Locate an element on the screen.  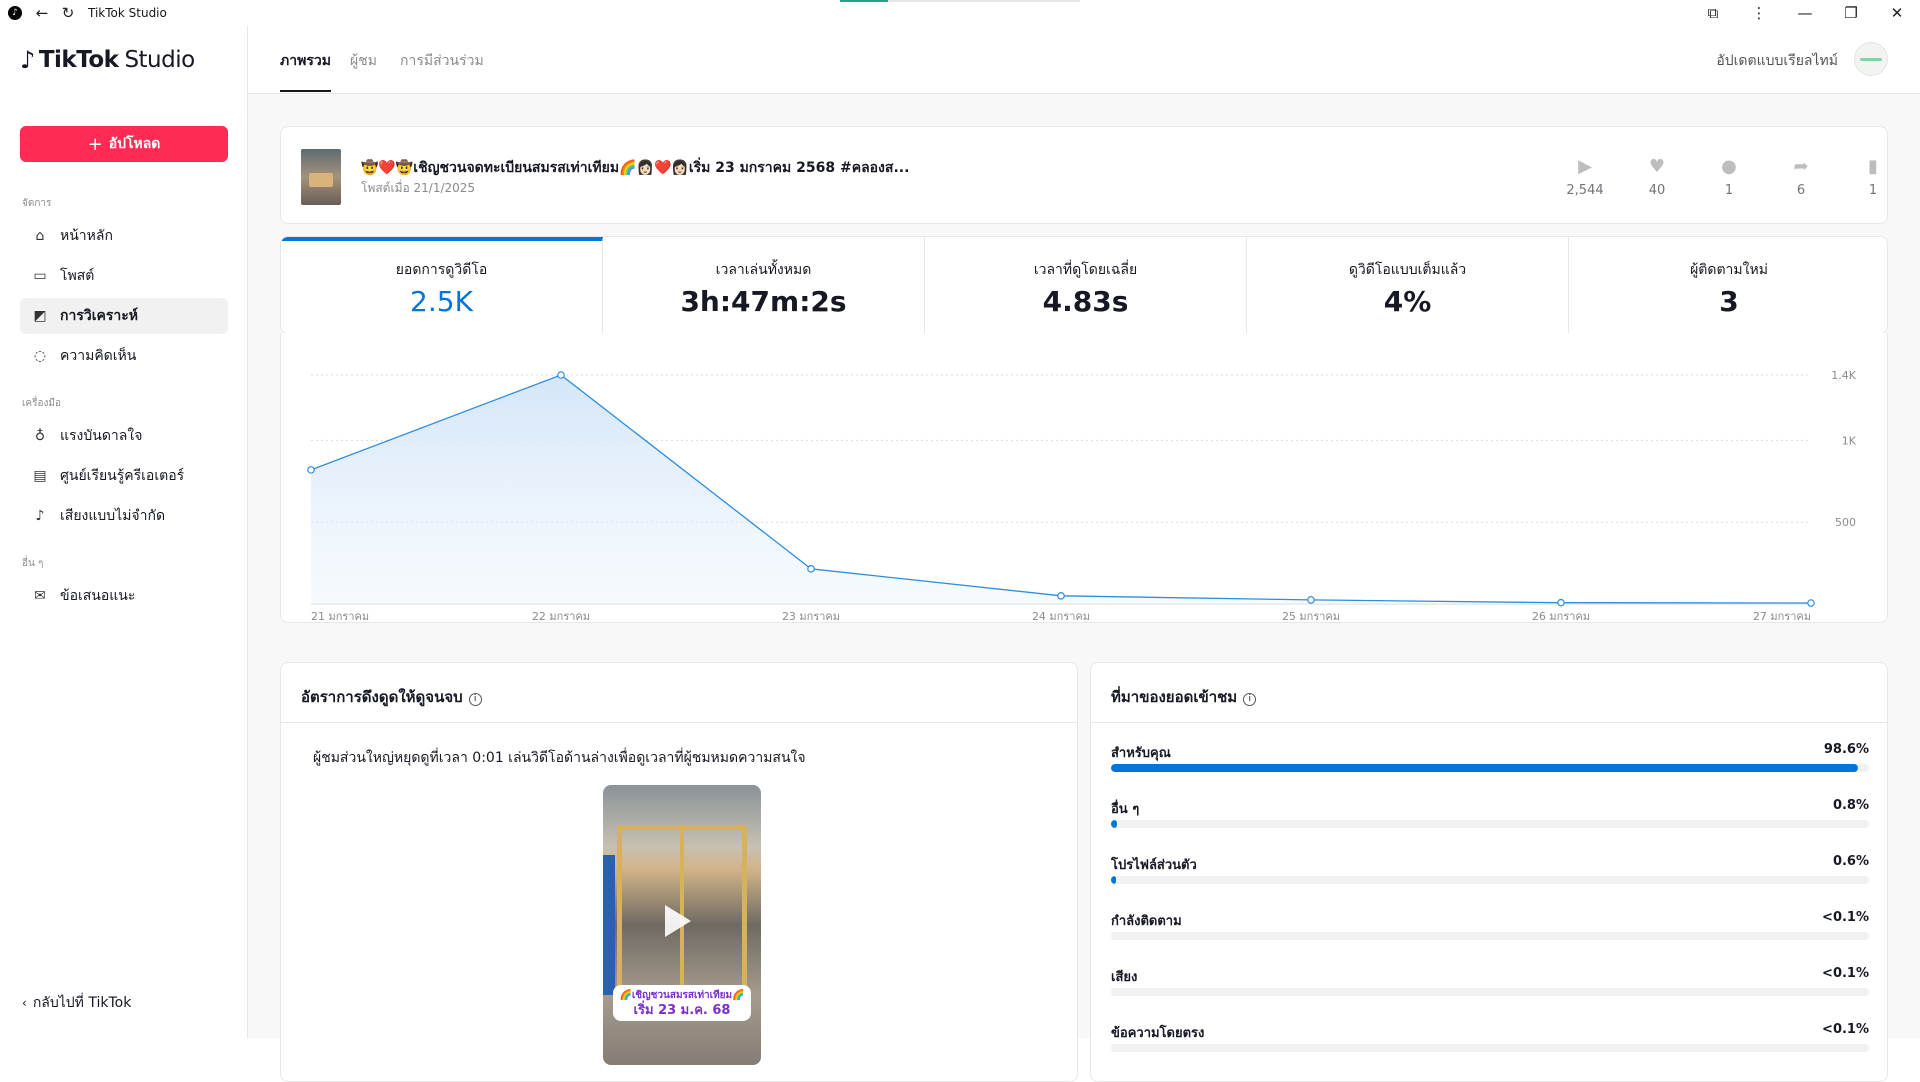
traffic-source-value: 98.6% is located at coordinates (1846, 749).